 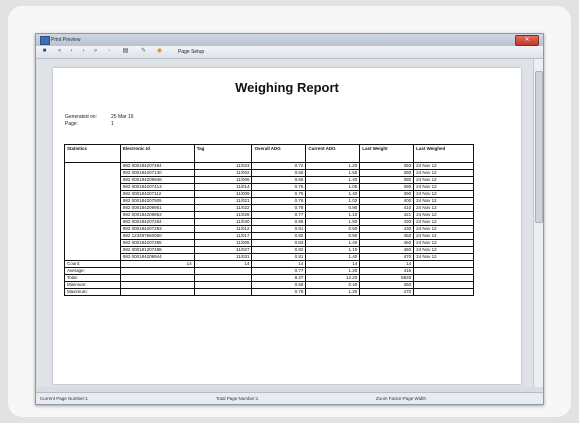 What do you see at coordinates (44, 51) in the screenshot?
I see `print-icon: ■` at bounding box center [44, 51].